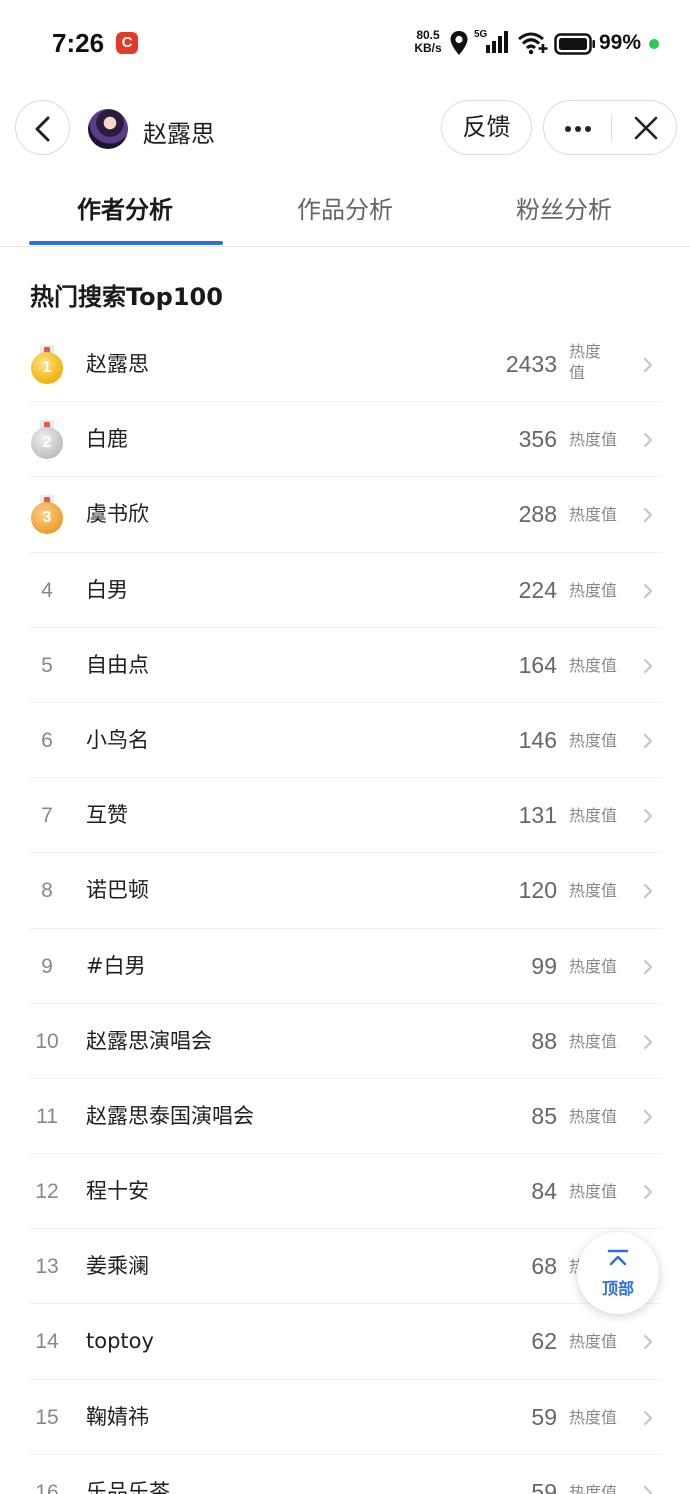 The image size is (690, 1494). Describe the element at coordinates (47, 1192) in the screenshot. I see `rank-number: 12` at that location.